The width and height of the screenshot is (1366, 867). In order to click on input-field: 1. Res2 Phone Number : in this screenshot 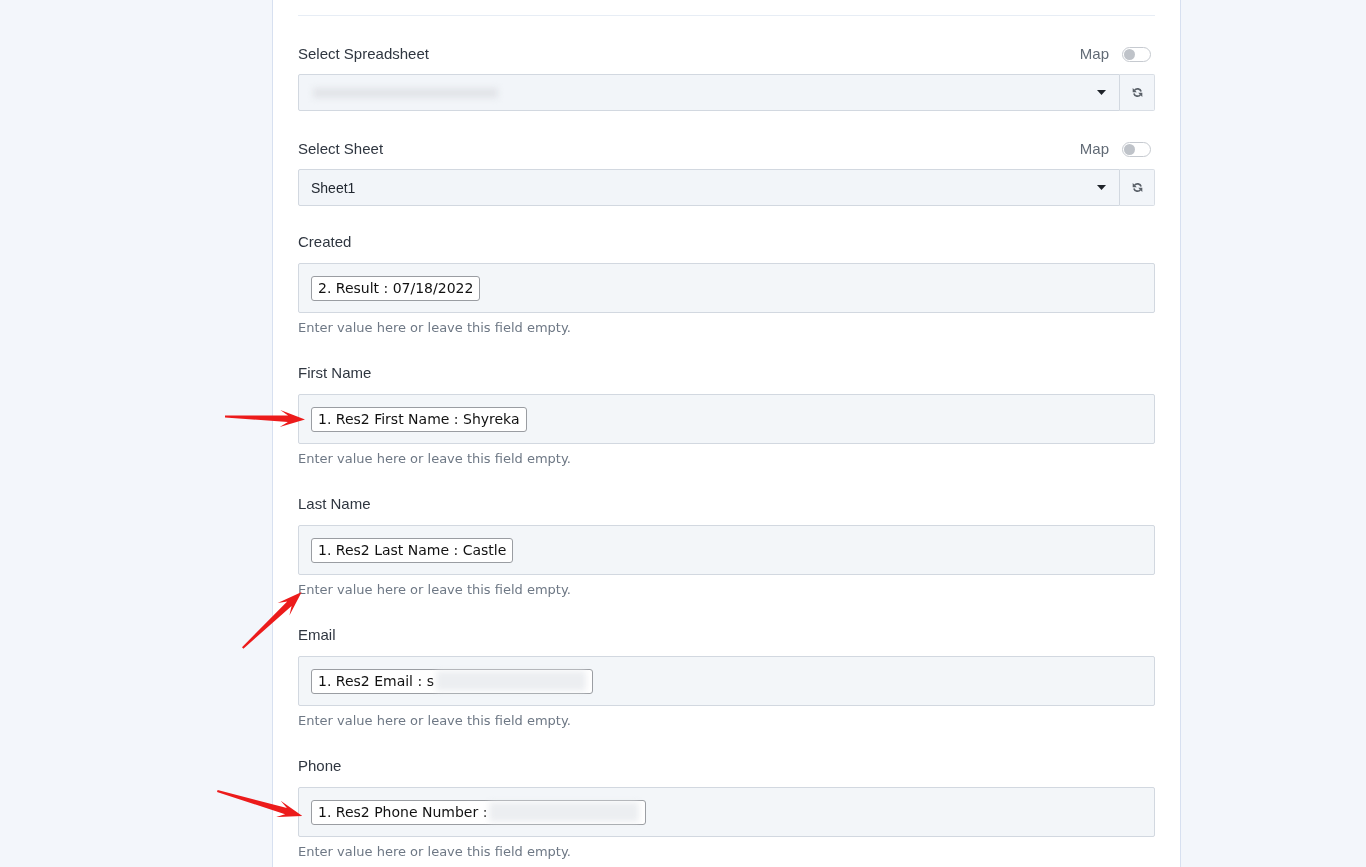, I will do `click(726, 812)`.